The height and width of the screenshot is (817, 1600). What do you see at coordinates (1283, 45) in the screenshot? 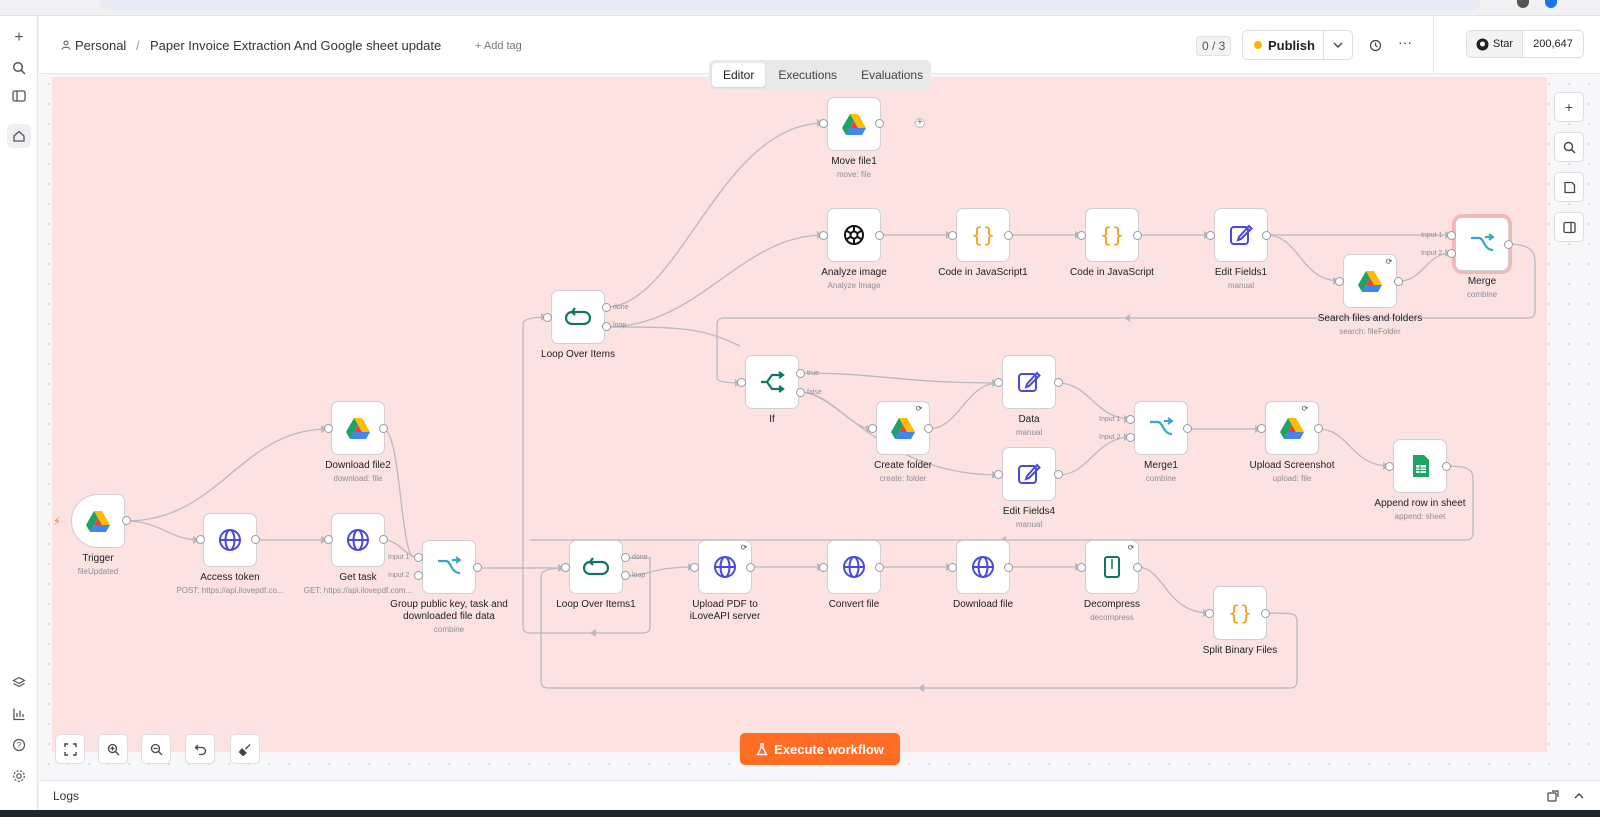
I see `publish-button: Publish` at bounding box center [1283, 45].